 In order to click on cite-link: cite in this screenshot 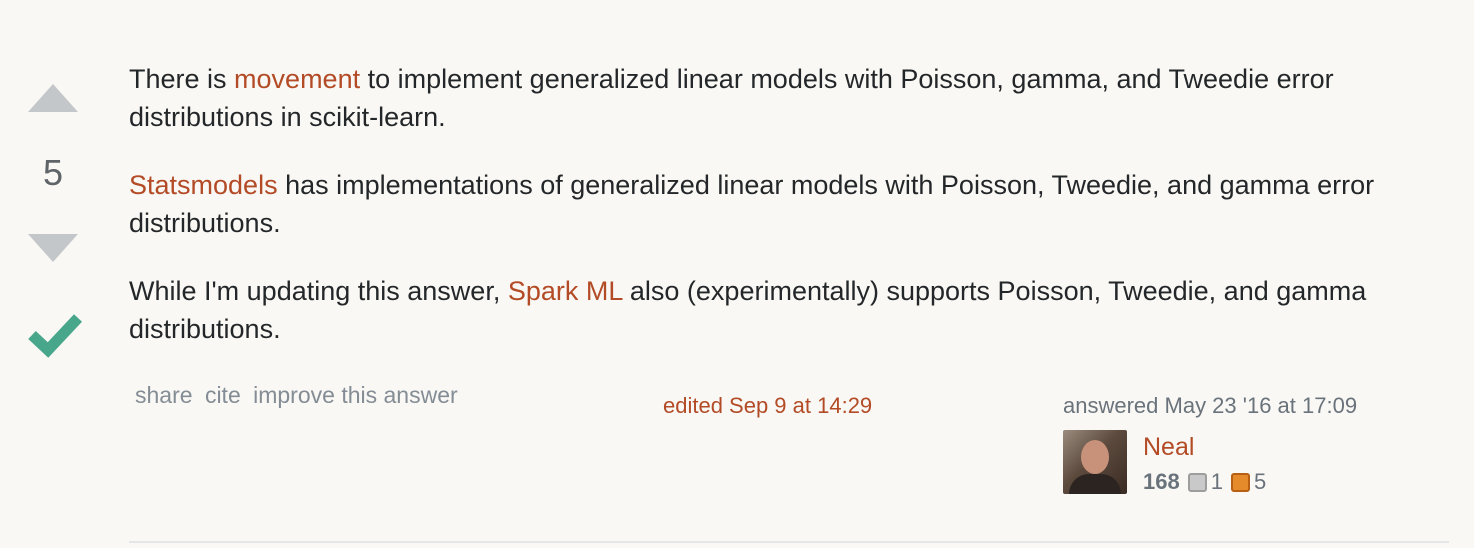, I will do `click(223, 395)`.